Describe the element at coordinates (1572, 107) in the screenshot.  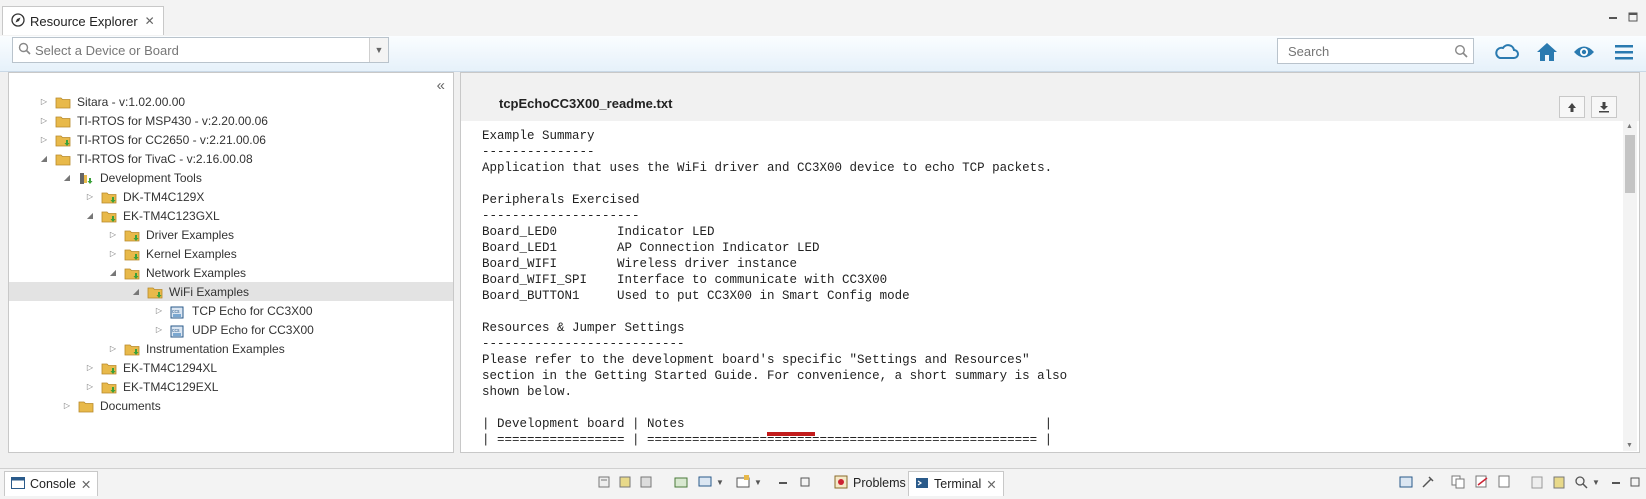
I see `import-arrow-icon` at that location.